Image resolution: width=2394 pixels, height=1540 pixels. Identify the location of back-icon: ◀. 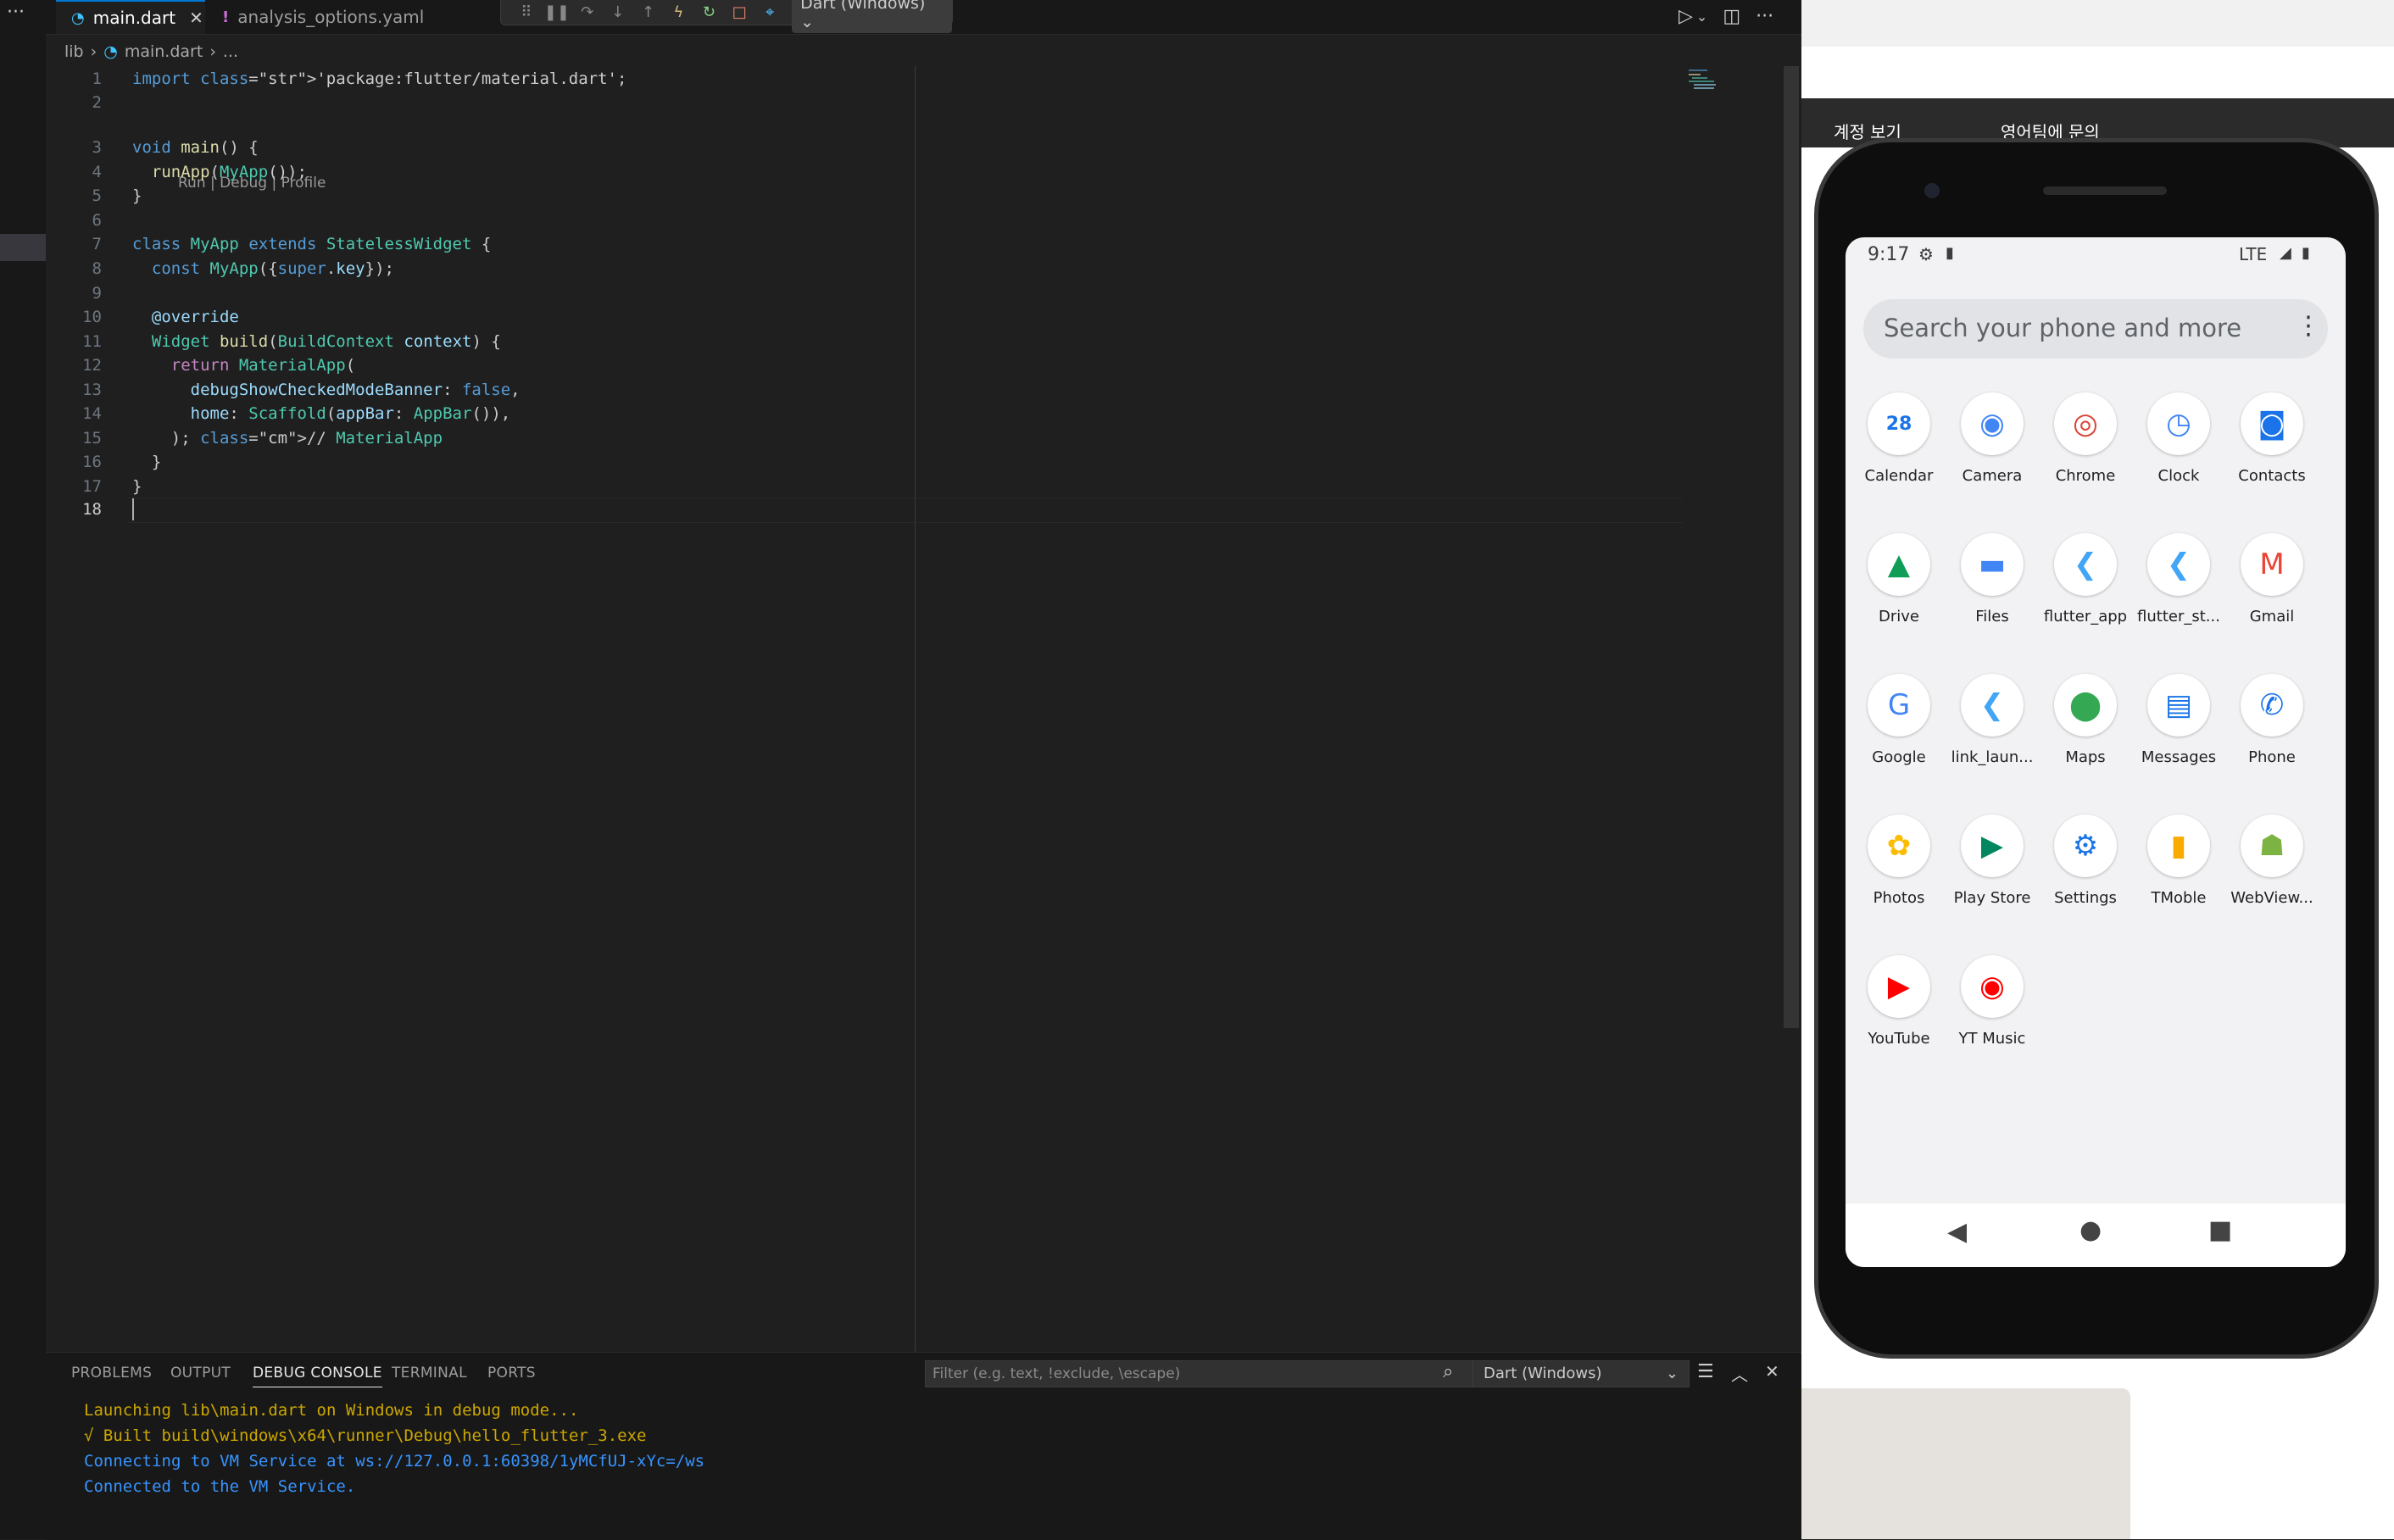
(1957, 1232).